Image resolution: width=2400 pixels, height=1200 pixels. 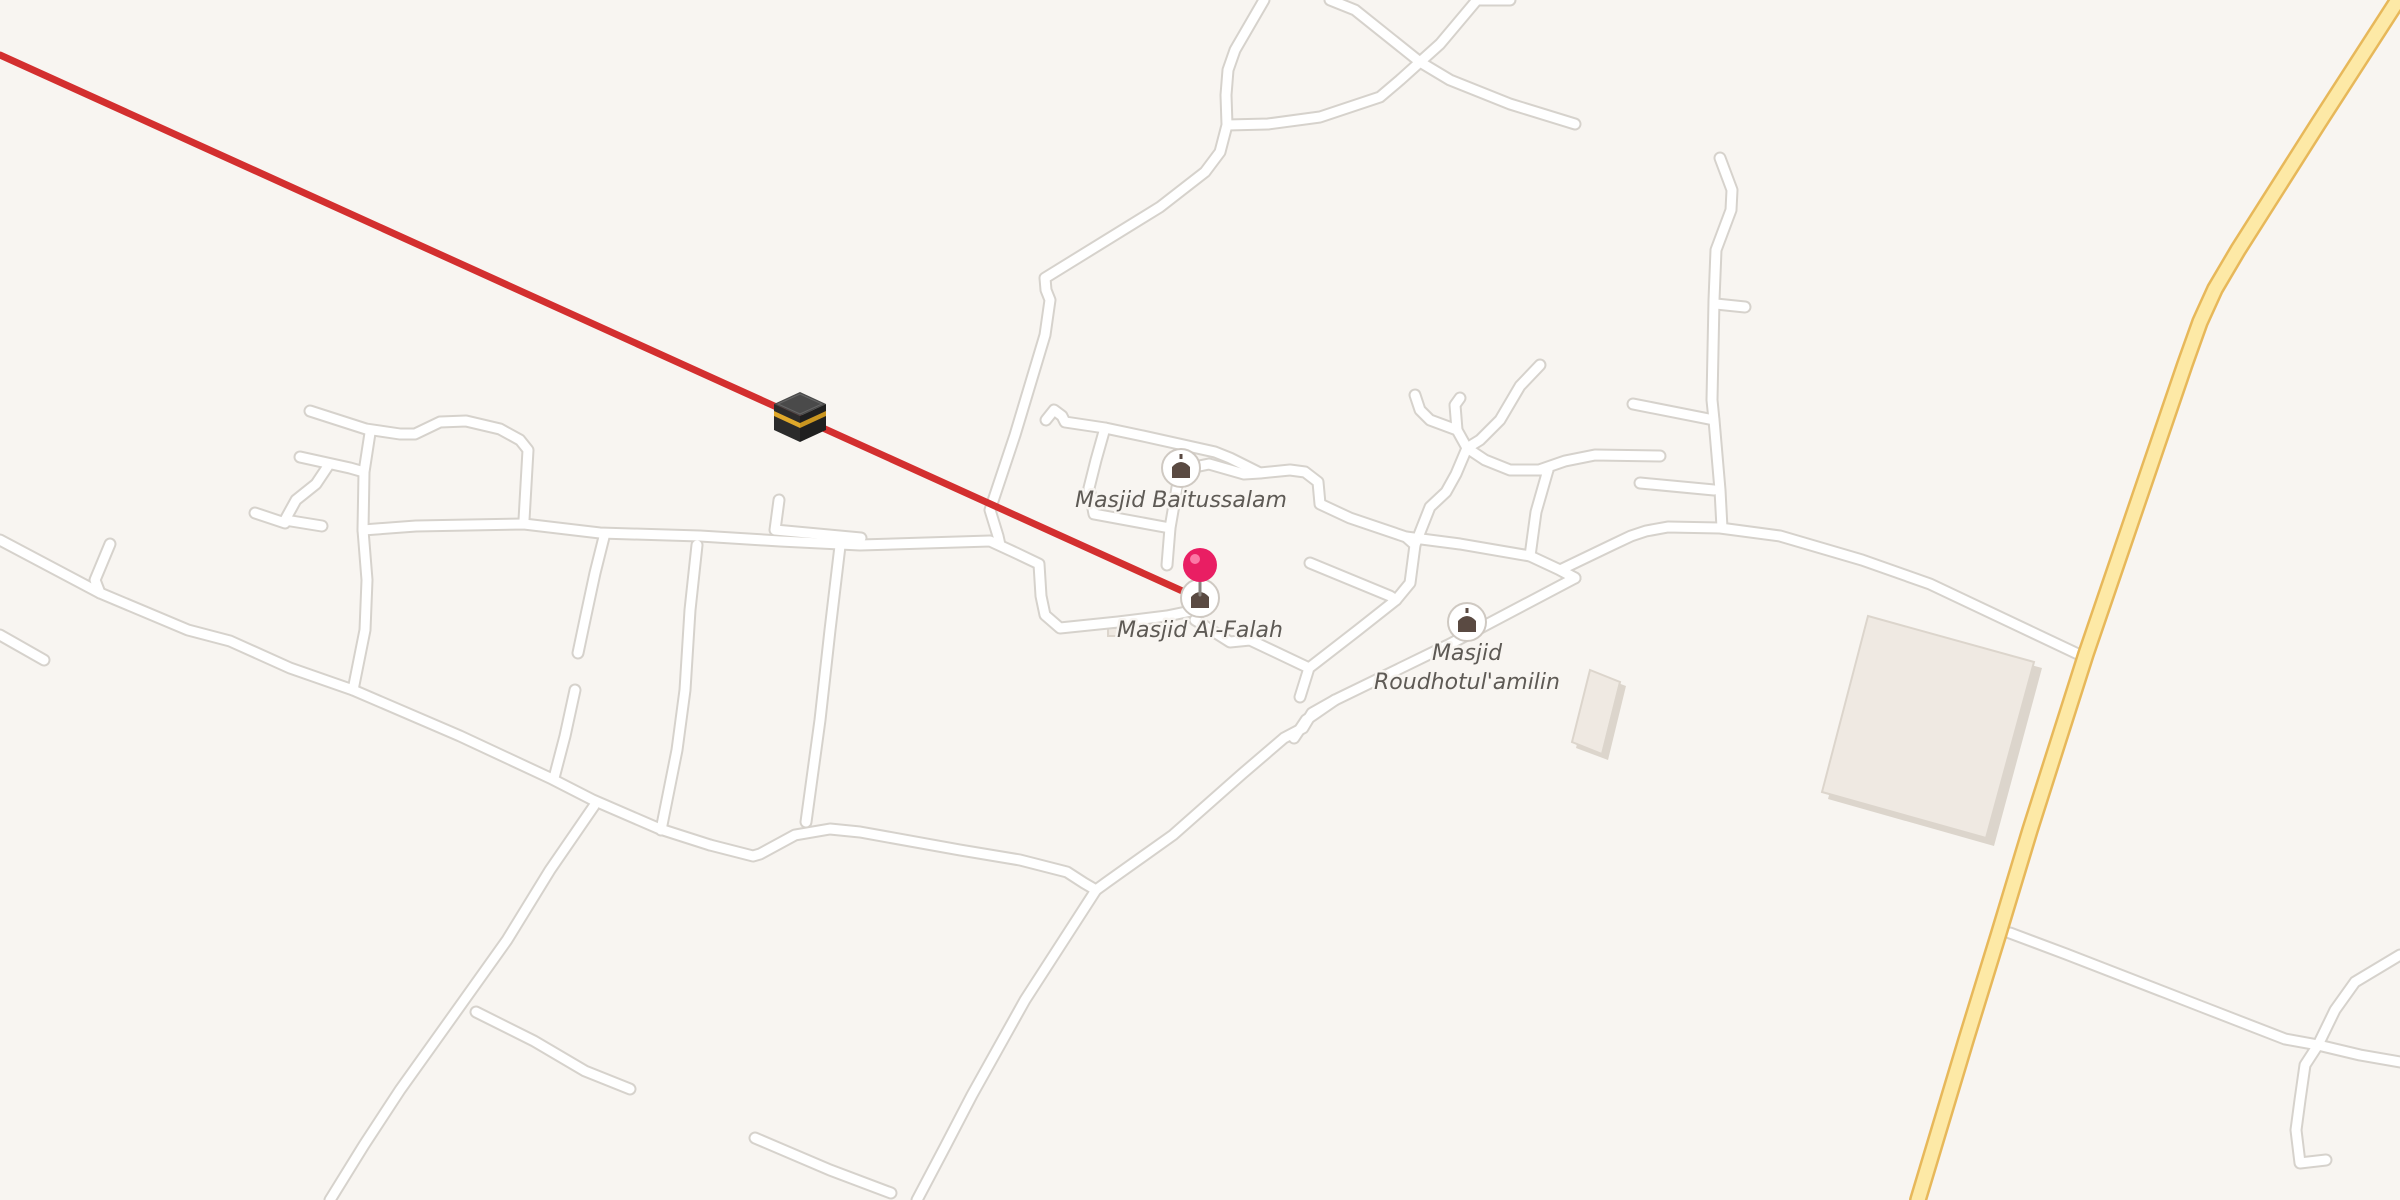 I want to click on poi-label-line1: Masjid, so click(x=1467, y=653).